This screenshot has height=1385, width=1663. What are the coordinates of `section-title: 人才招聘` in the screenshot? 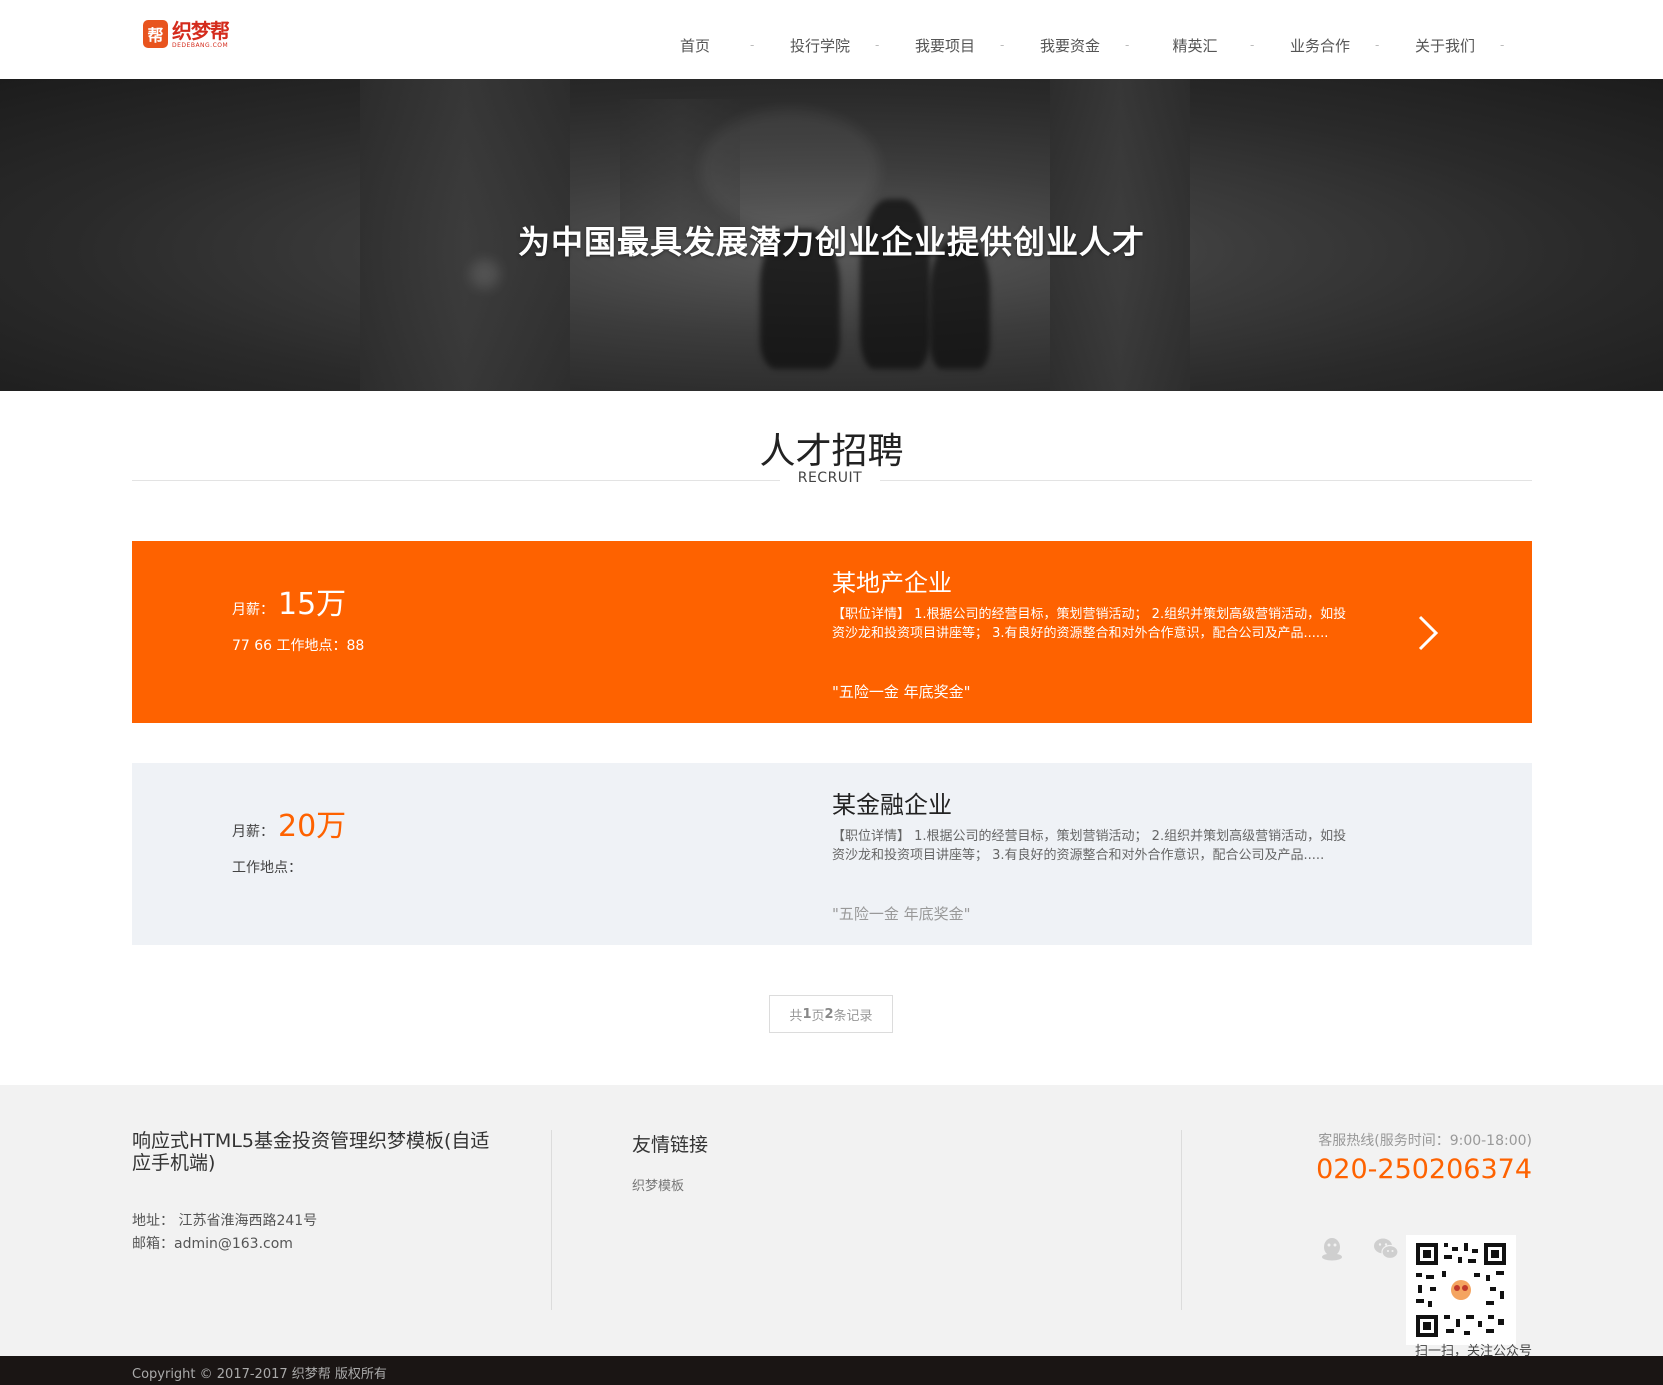 It's located at (831, 451).